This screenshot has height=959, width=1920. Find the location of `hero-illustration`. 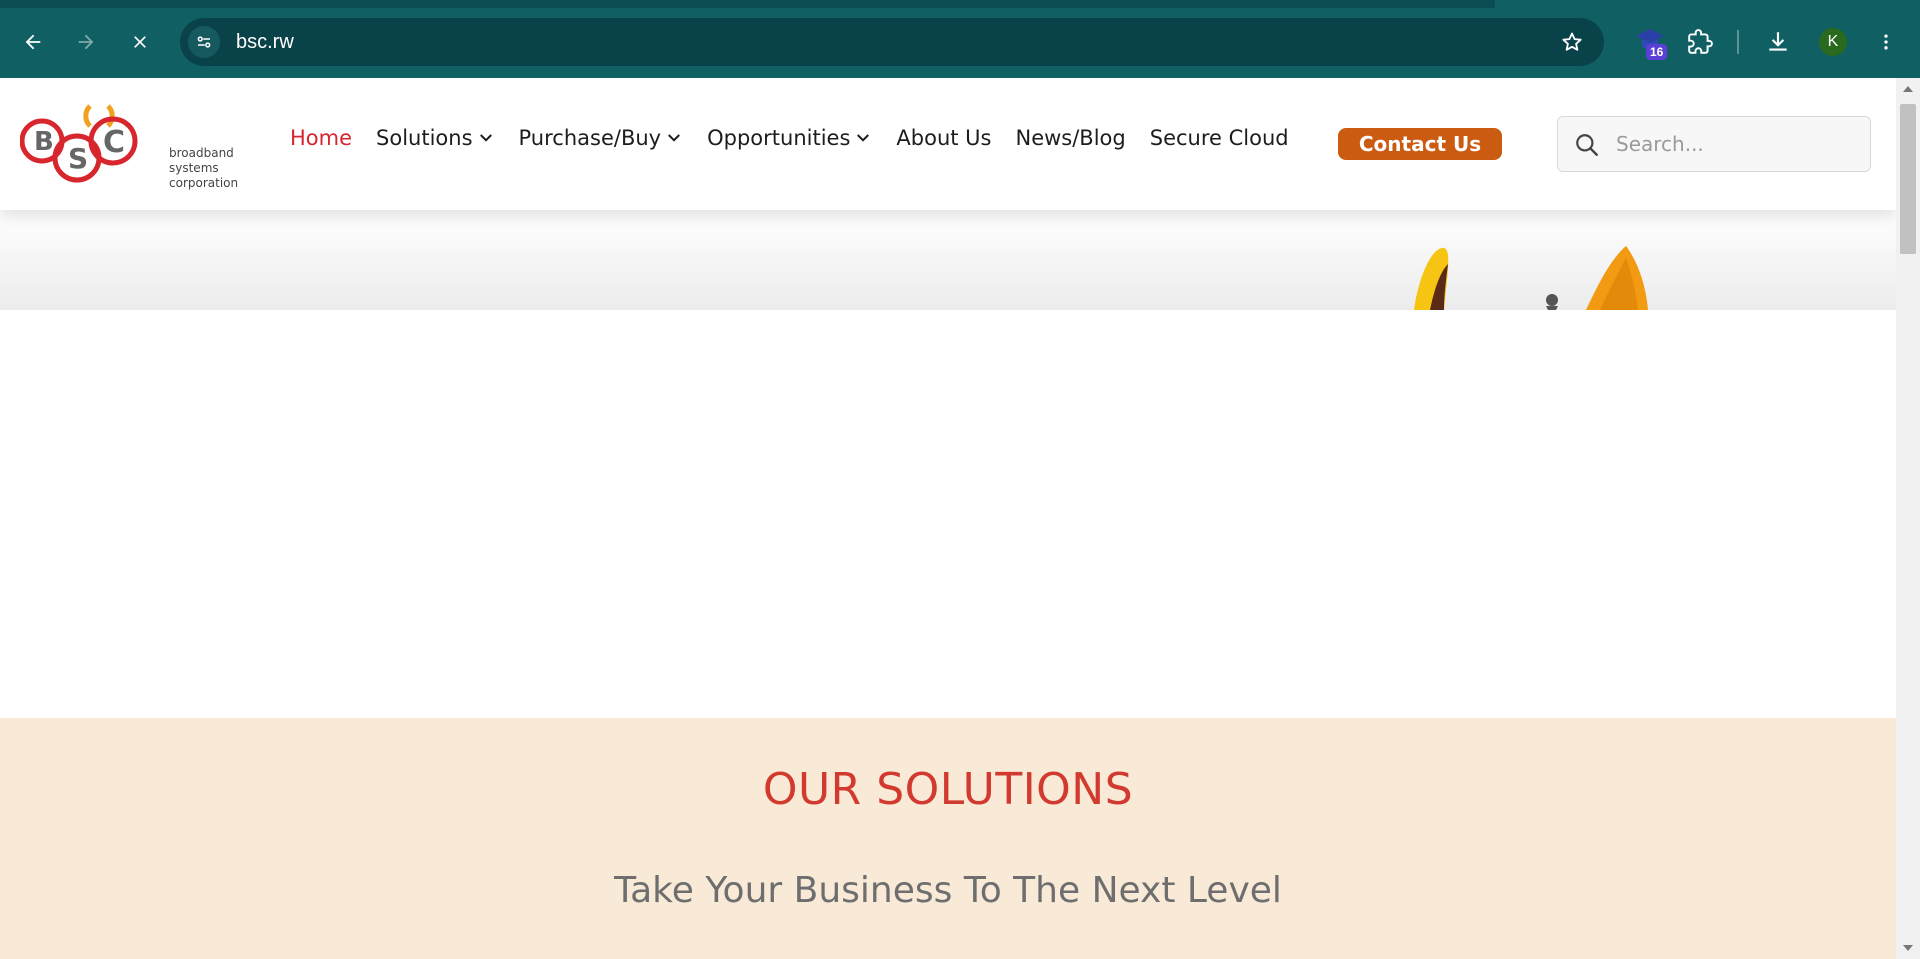

hero-illustration is located at coordinates (1531, 278).